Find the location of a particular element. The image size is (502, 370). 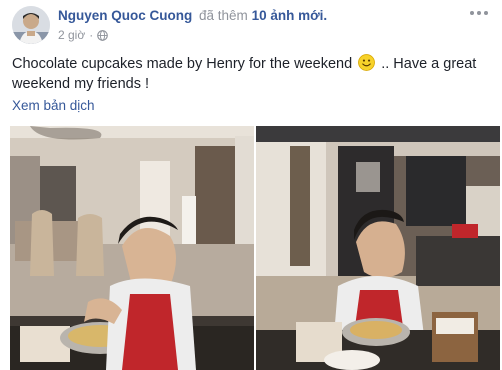

avatar-image is located at coordinates (31, 25).